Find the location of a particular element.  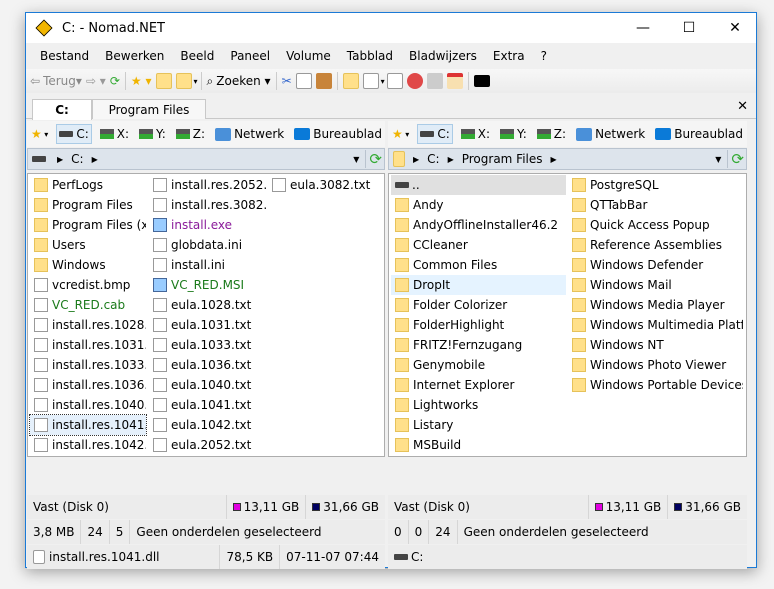

list-item: Windows Defender is located at coordinates (655, 265).